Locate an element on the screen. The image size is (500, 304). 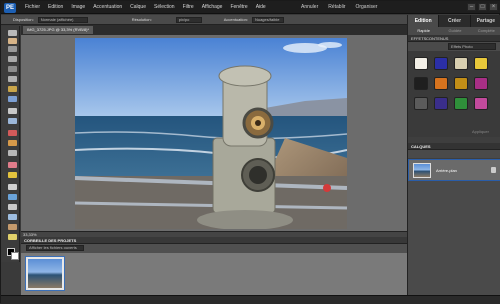
sponge-tool-icon is located at coordinates (12, 227).